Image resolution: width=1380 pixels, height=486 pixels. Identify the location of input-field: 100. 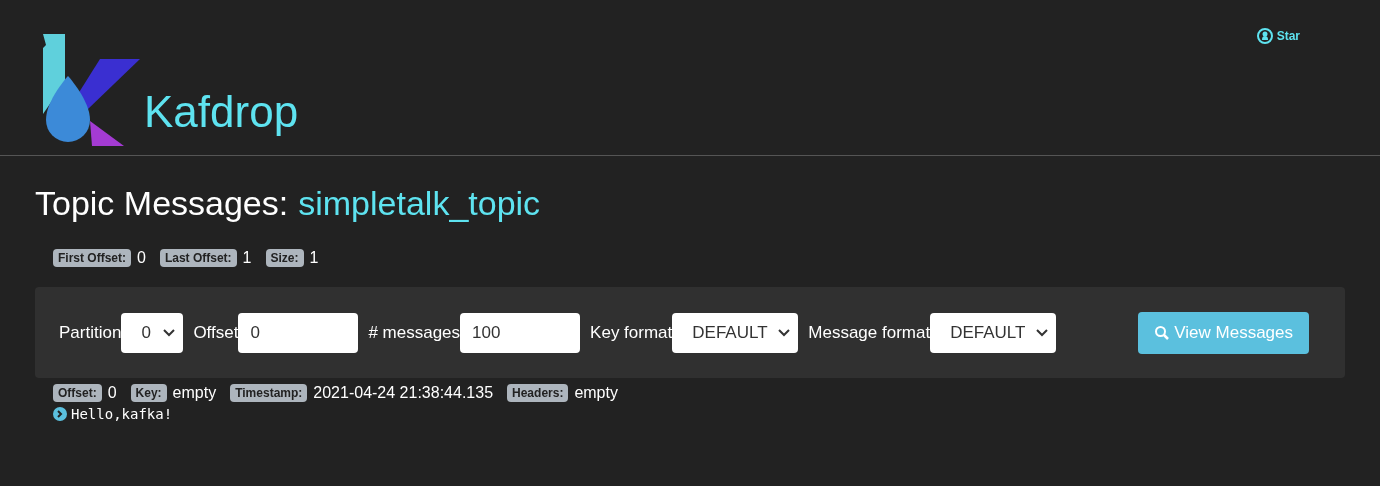
(520, 332).